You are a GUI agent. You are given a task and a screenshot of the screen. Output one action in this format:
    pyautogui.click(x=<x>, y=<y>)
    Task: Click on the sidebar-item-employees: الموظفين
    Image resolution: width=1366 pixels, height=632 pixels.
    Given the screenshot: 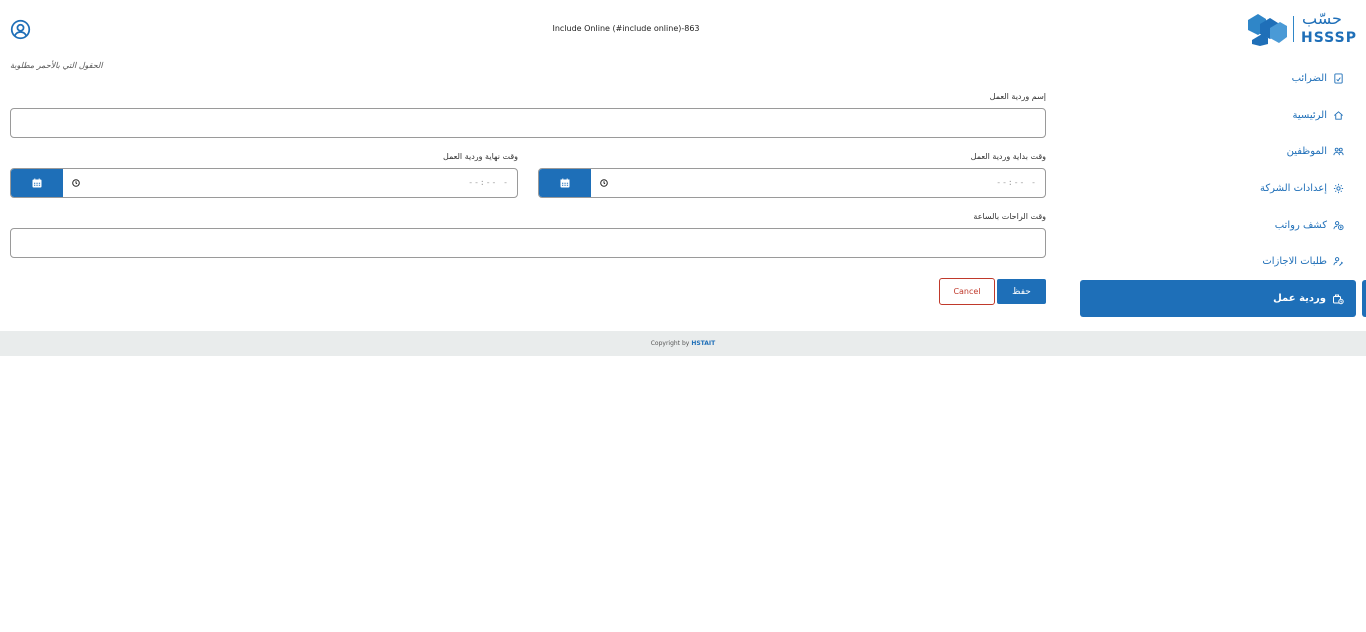 What is the action you would take?
    pyautogui.click(x=1315, y=151)
    